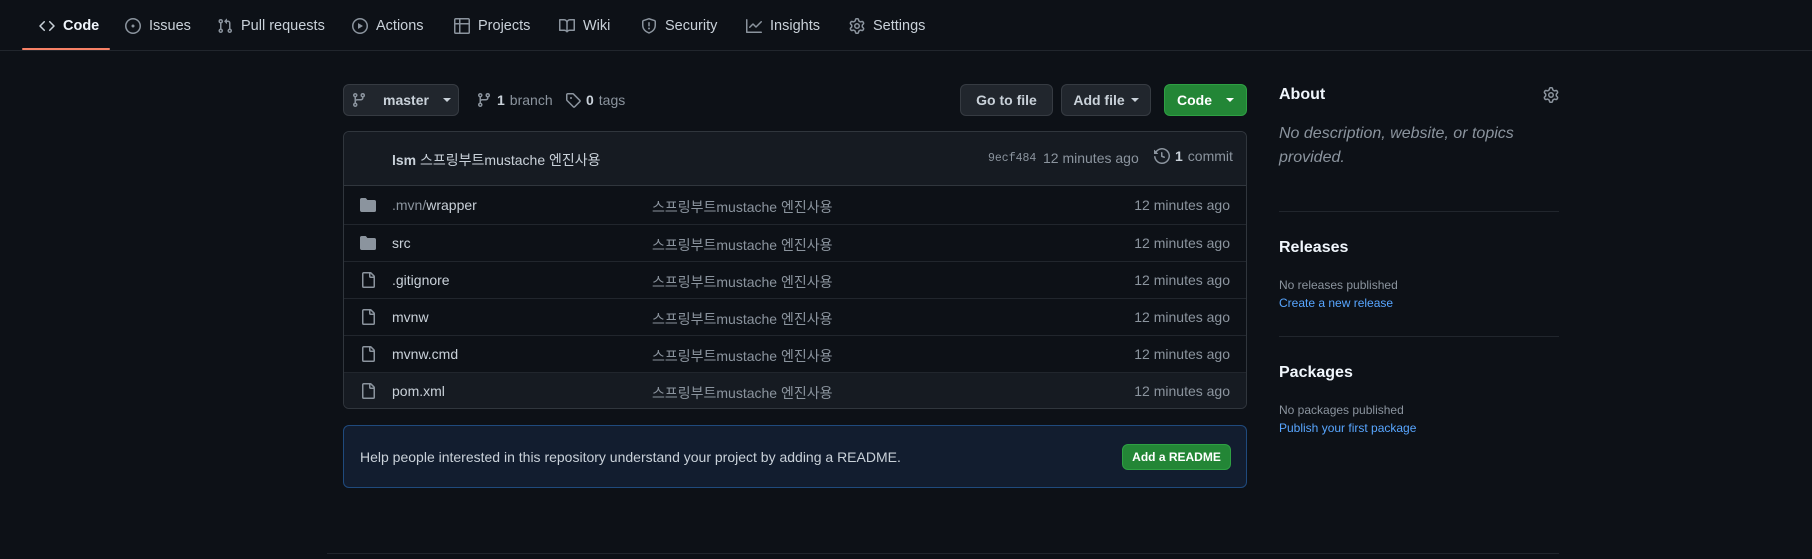  Describe the element at coordinates (514, 100) in the screenshot. I see `branches-link: 1 branch` at that location.